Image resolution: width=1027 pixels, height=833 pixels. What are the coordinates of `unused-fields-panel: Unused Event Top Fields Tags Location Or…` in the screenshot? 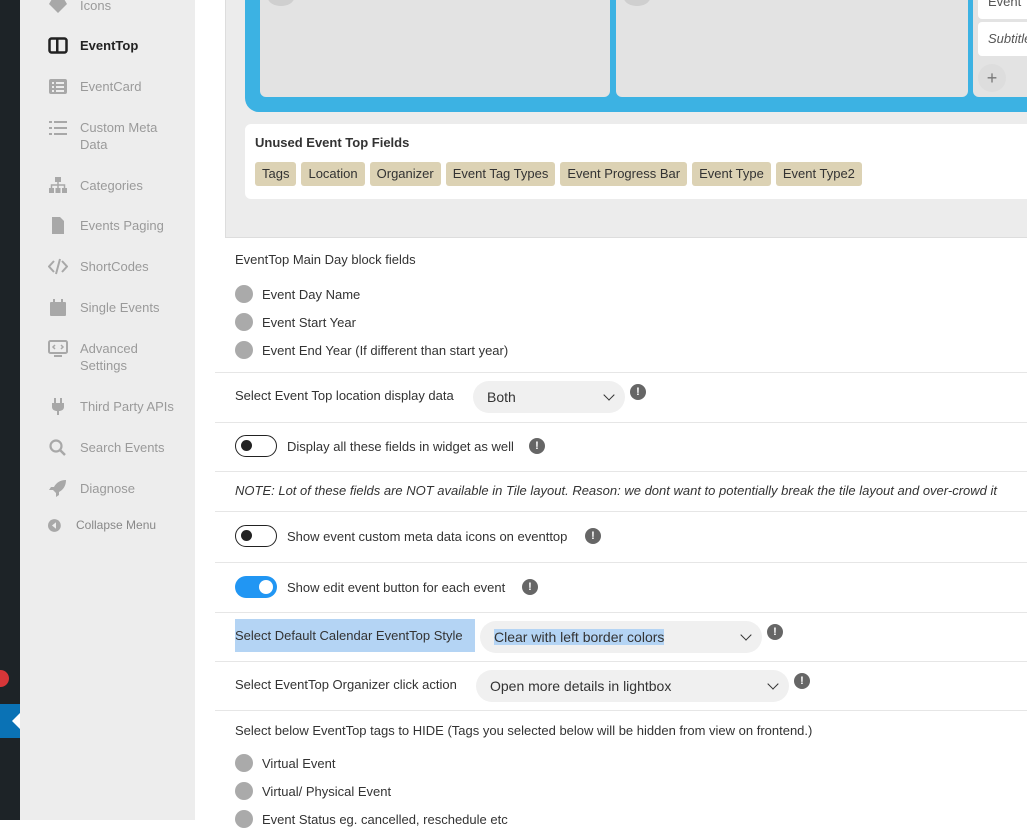 It's located at (636, 161).